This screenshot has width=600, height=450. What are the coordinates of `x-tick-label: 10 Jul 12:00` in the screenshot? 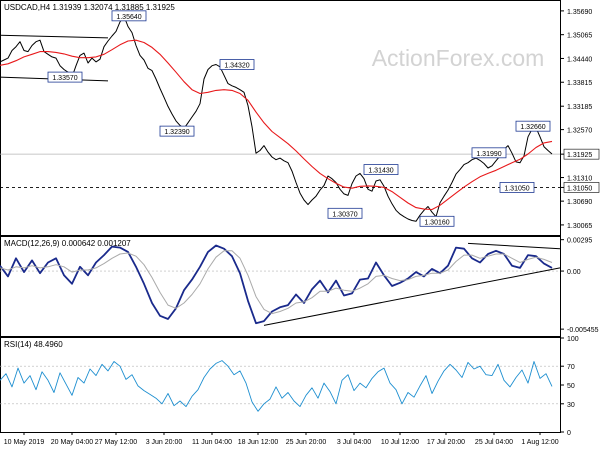 It's located at (400, 442).